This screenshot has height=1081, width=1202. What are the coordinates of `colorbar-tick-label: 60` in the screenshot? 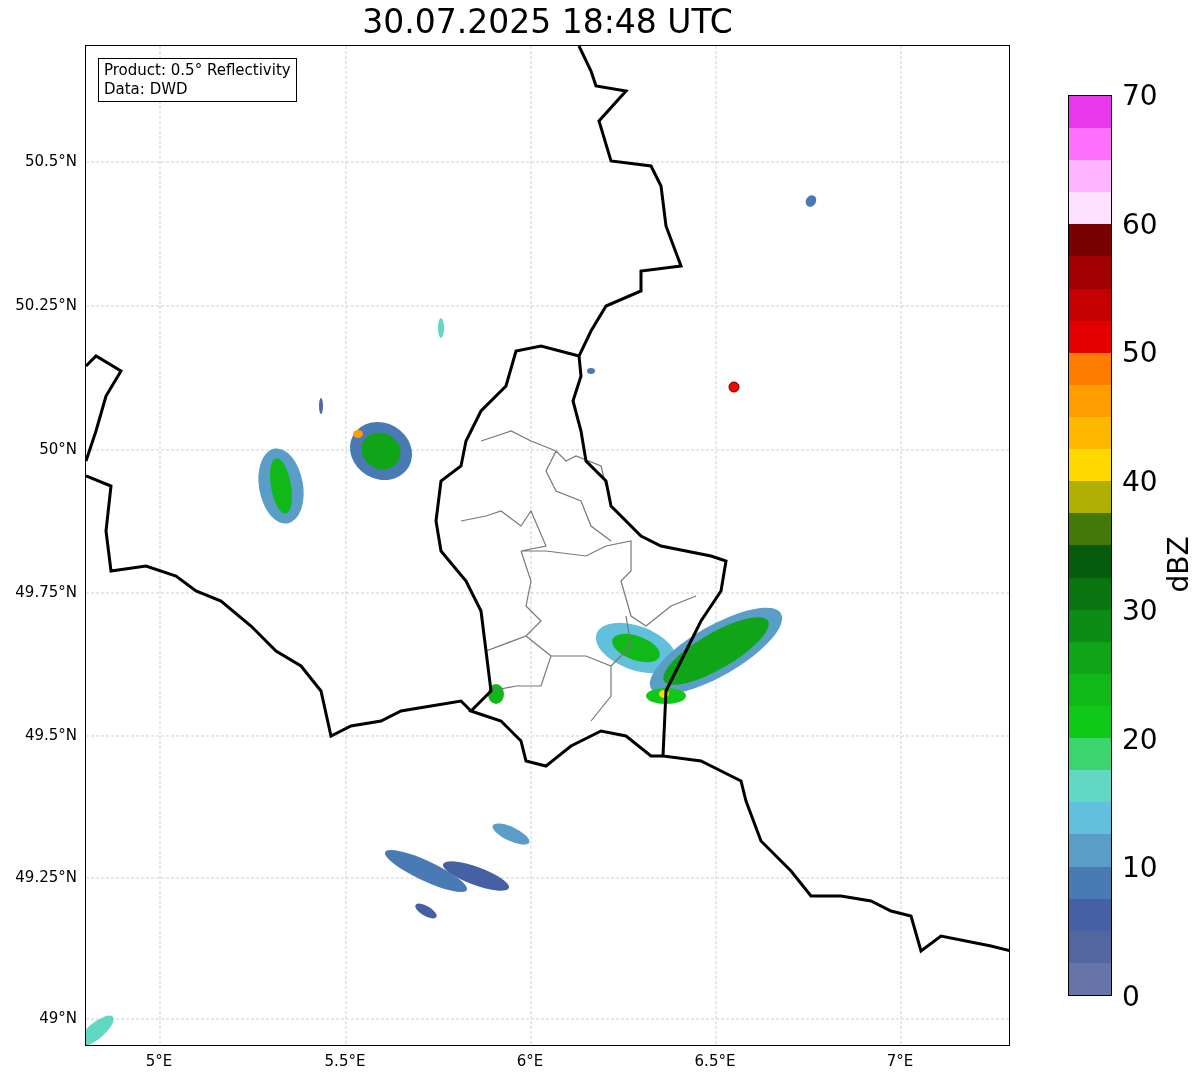 It's located at (1140, 224).